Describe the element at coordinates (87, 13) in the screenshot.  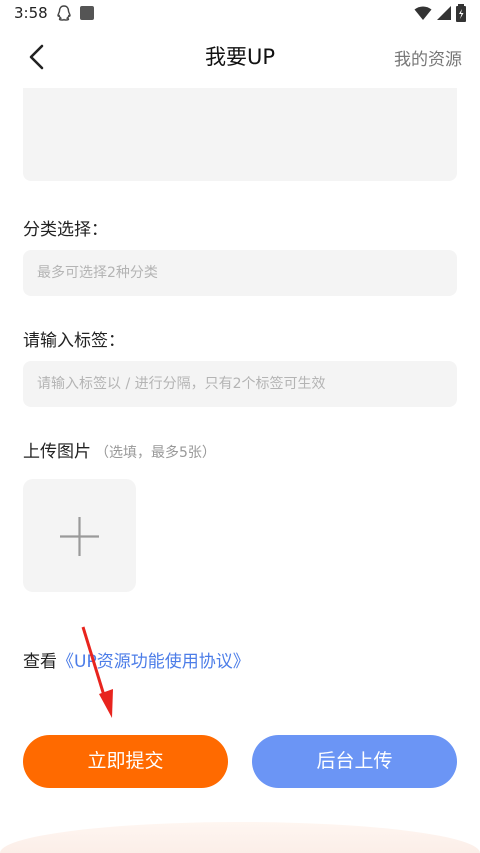
I see `app-notification-icon` at that location.